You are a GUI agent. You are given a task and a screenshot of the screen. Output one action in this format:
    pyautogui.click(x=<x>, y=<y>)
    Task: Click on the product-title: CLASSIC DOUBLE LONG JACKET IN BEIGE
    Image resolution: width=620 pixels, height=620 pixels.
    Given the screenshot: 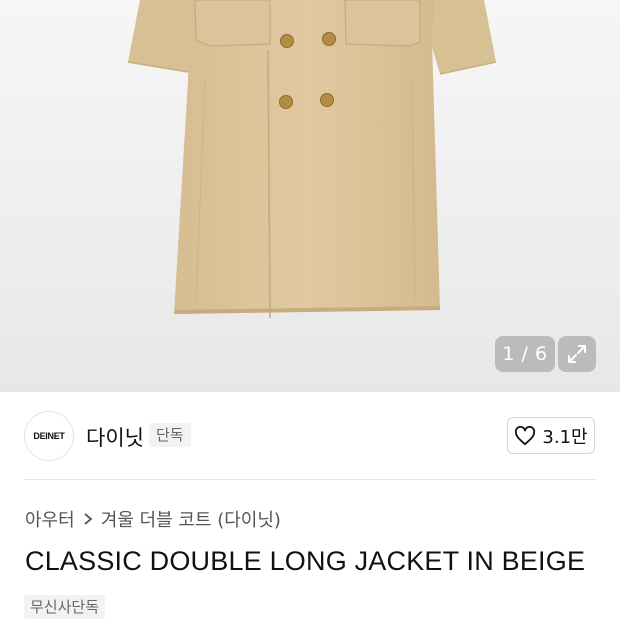 What is the action you would take?
    pyautogui.click(x=305, y=561)
    